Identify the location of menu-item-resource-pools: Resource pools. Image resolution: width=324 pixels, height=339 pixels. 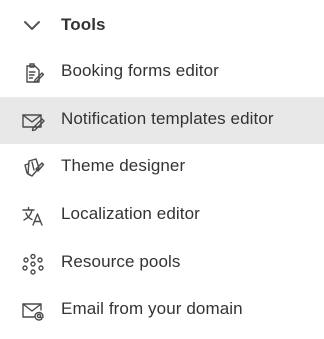
(162, 263).